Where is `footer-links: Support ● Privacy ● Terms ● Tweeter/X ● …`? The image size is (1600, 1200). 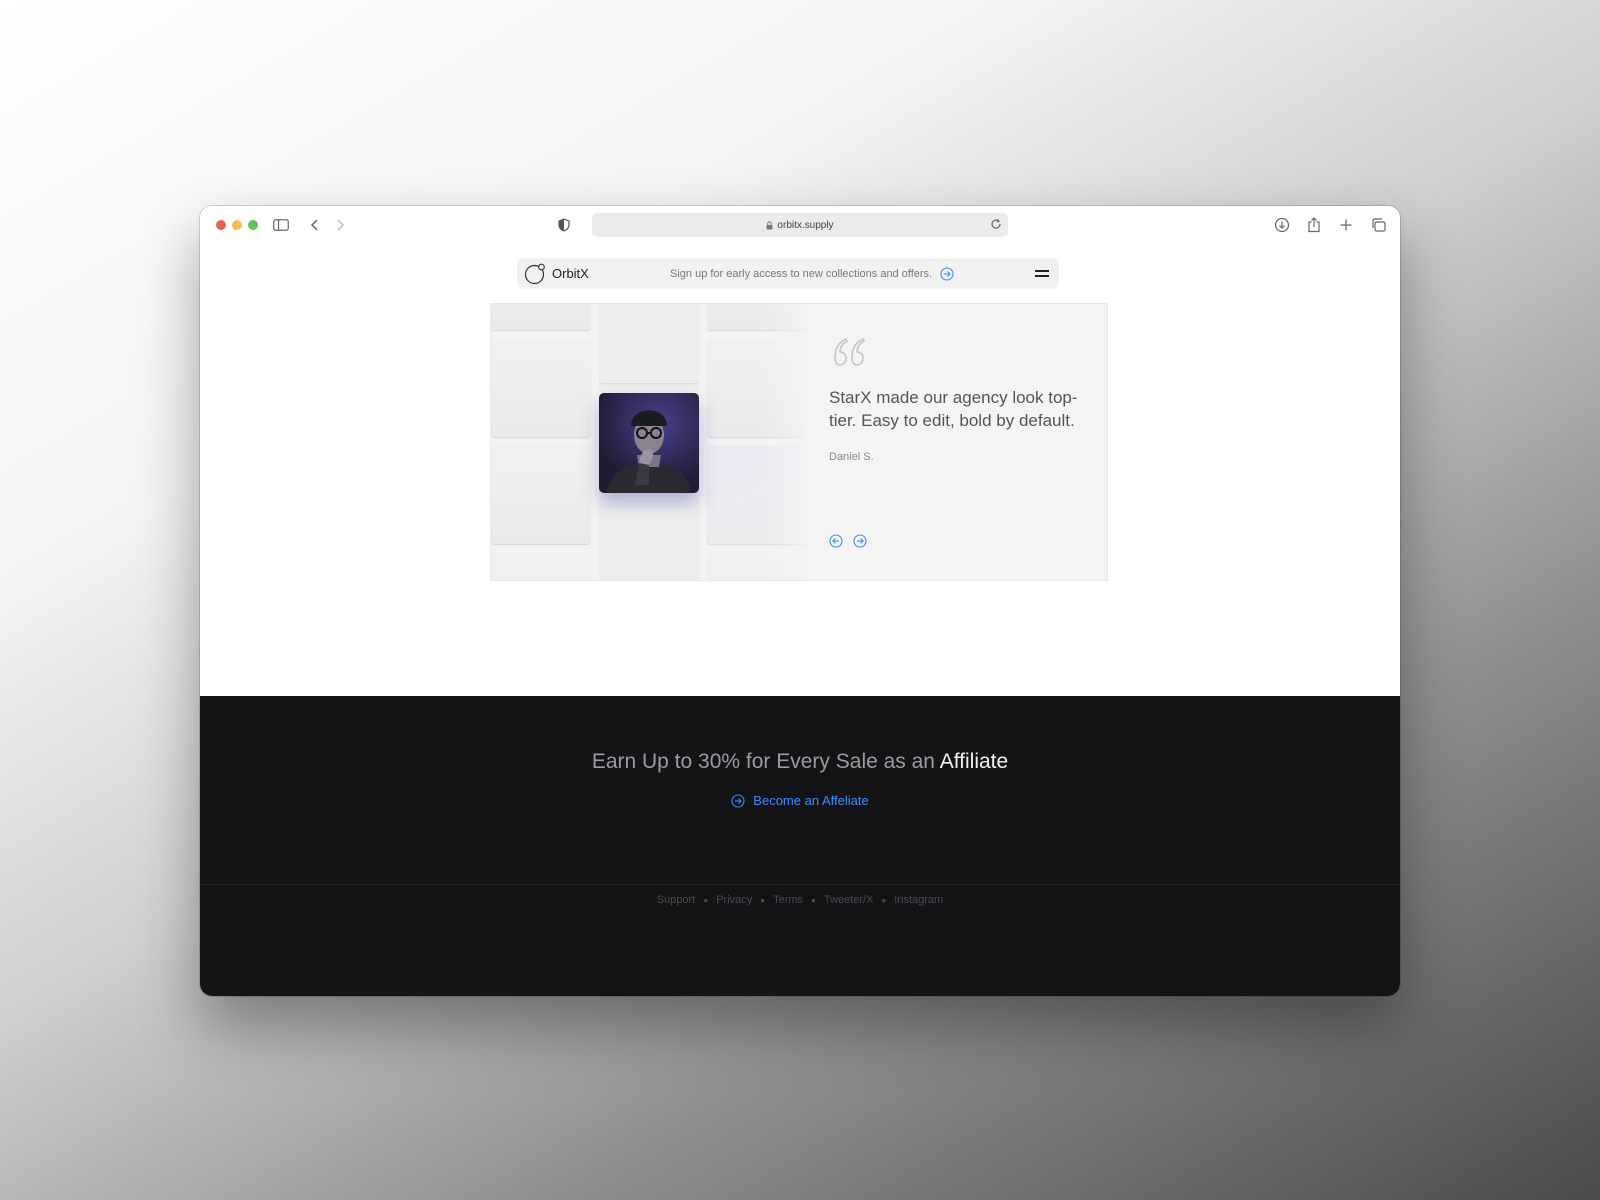 footer-links: Support ● Privacy ● Terms ● Tweeter/X ● … is located at coordinates (800, 900).